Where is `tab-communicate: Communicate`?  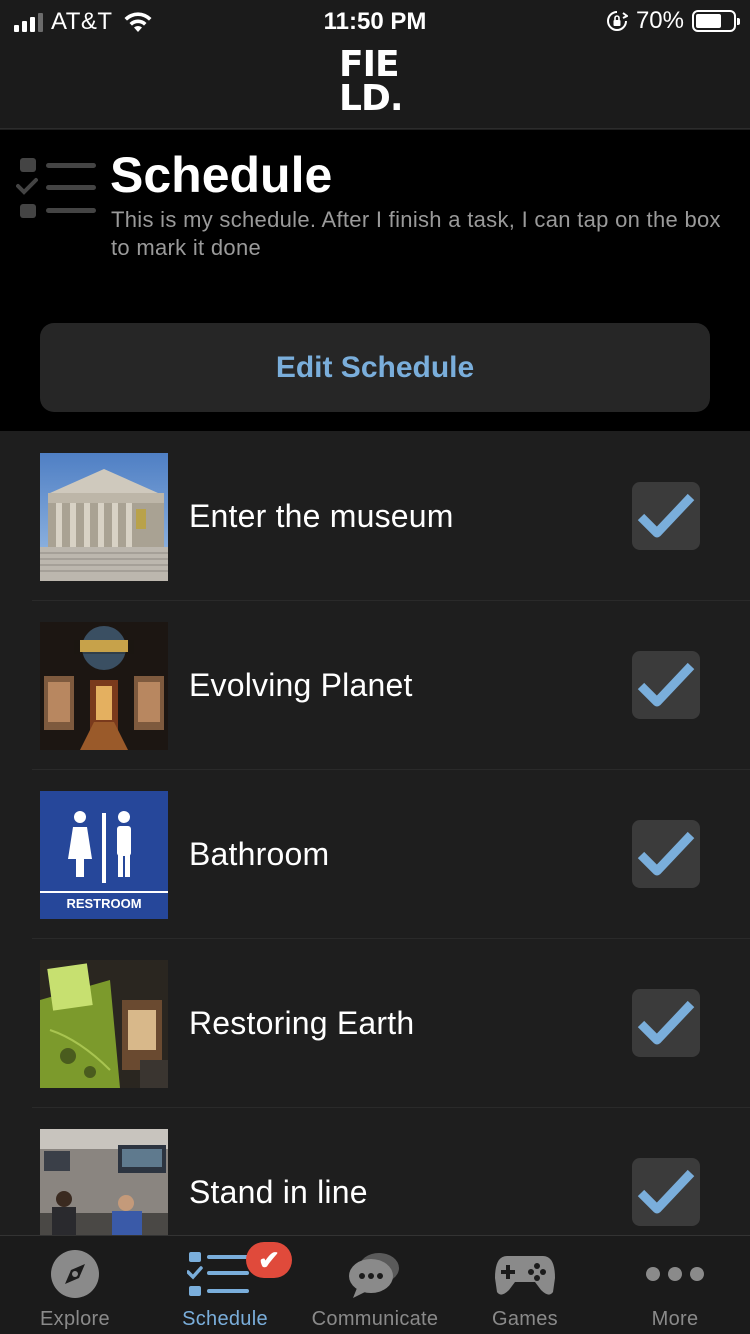
tab-communicate: Communicate is located at coordinates (375, 1285).